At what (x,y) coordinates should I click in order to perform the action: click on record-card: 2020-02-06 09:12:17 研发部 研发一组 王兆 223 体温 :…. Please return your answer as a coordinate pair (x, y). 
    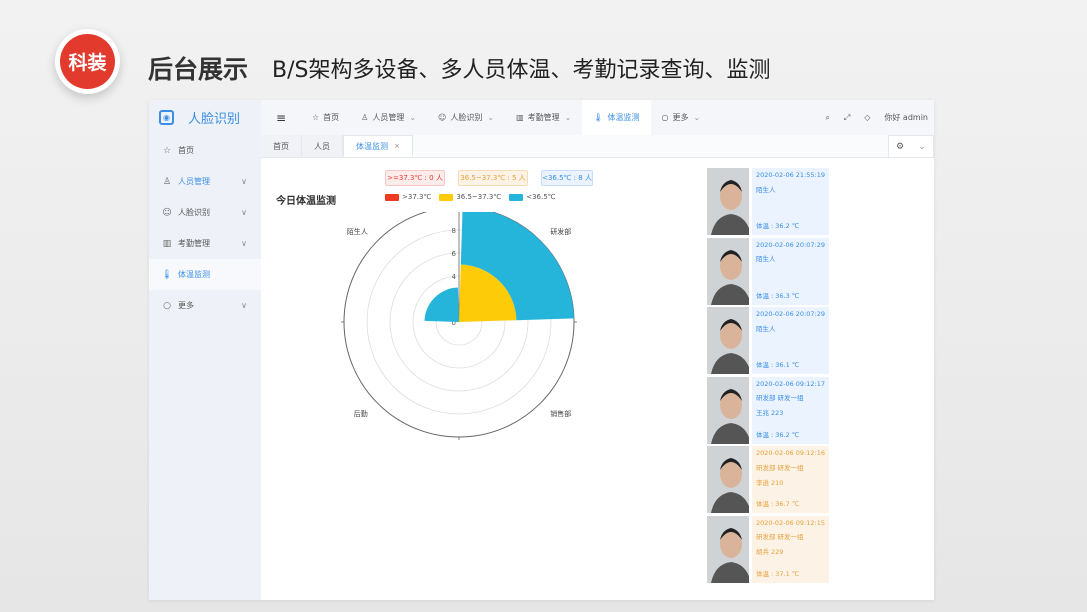
    Looking at the image, I should click on (768, 410).